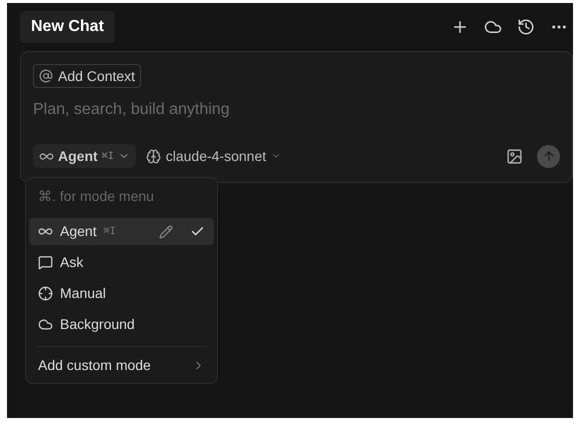 This screenshot has height=425, width=580. What do you see at coordinates (514, 156) in the screenshot?
I see `image-icon` at bounding box center [514, 156].